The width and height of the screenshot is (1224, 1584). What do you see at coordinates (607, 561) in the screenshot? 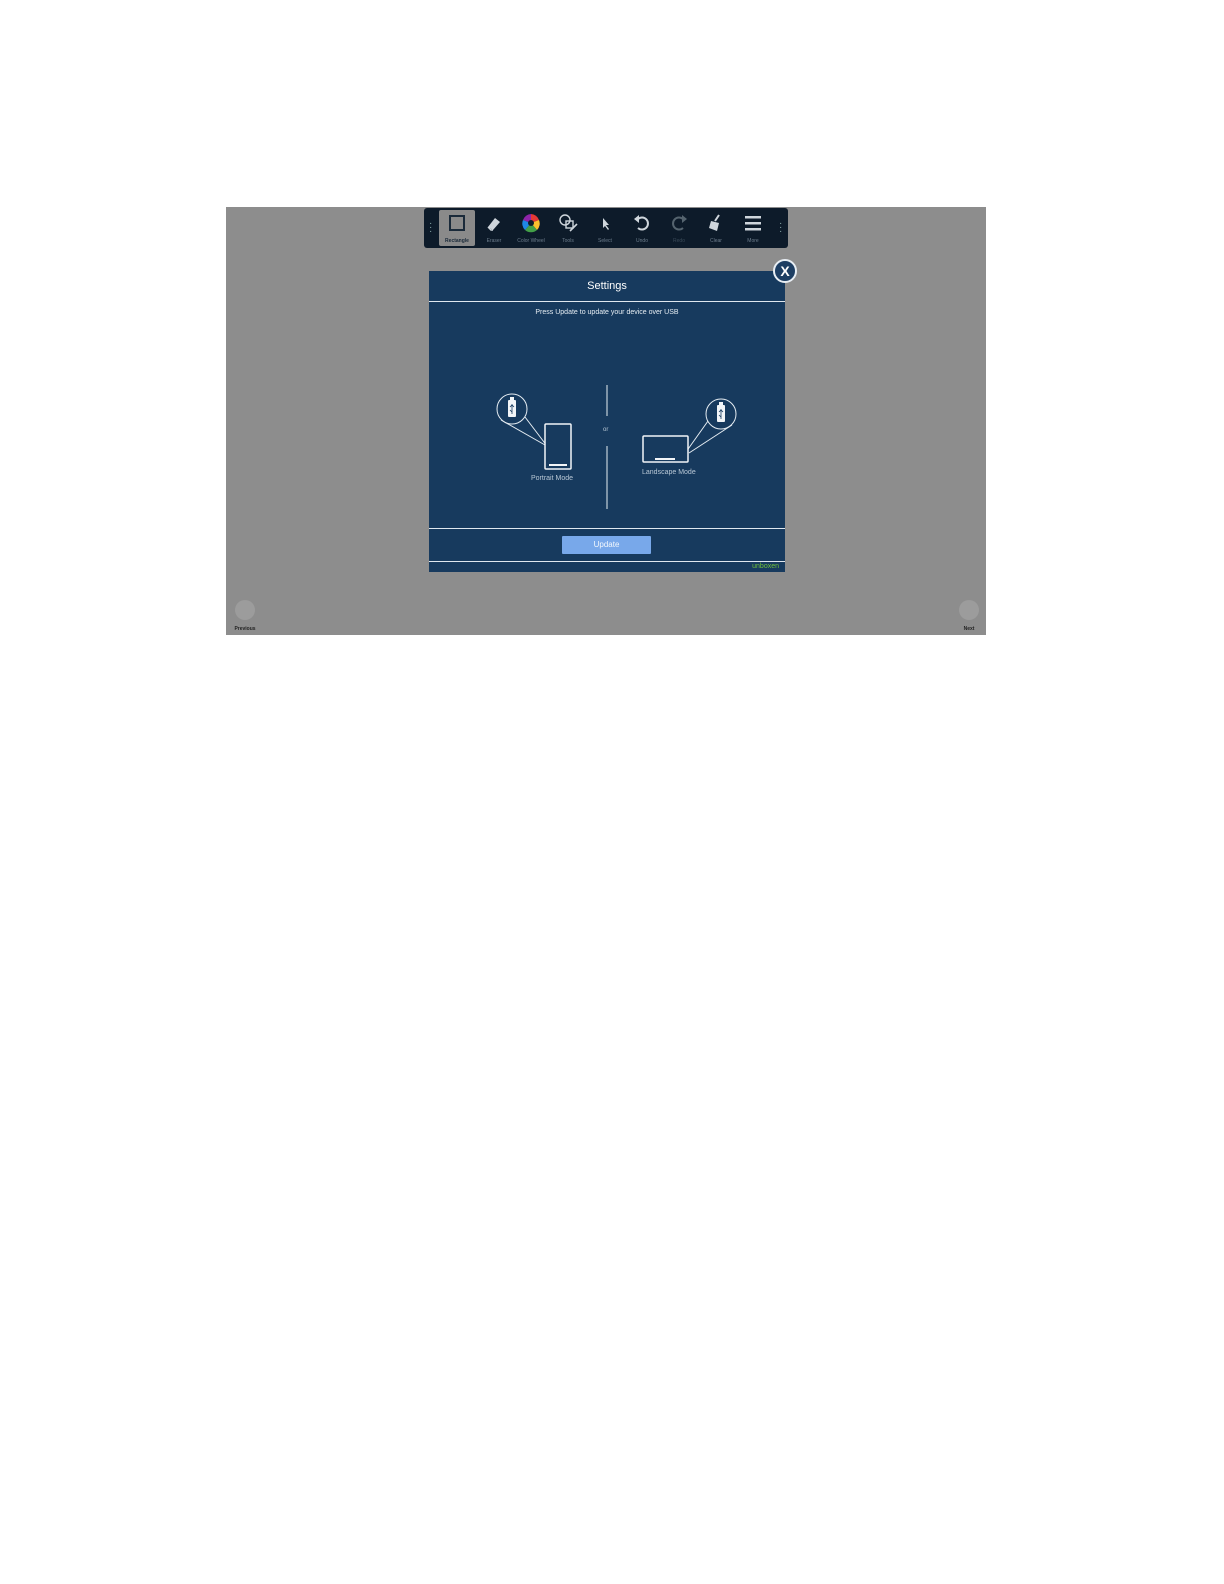
I see `bottom-divider` at bounding box center [607, 561].